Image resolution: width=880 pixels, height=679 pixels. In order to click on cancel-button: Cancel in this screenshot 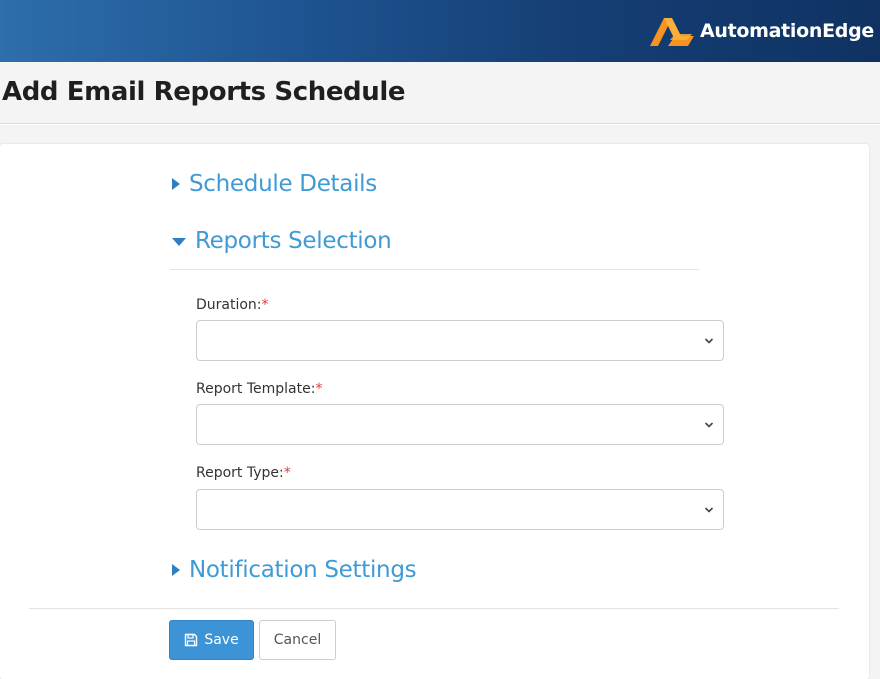, I will do `click(297, 640)`.